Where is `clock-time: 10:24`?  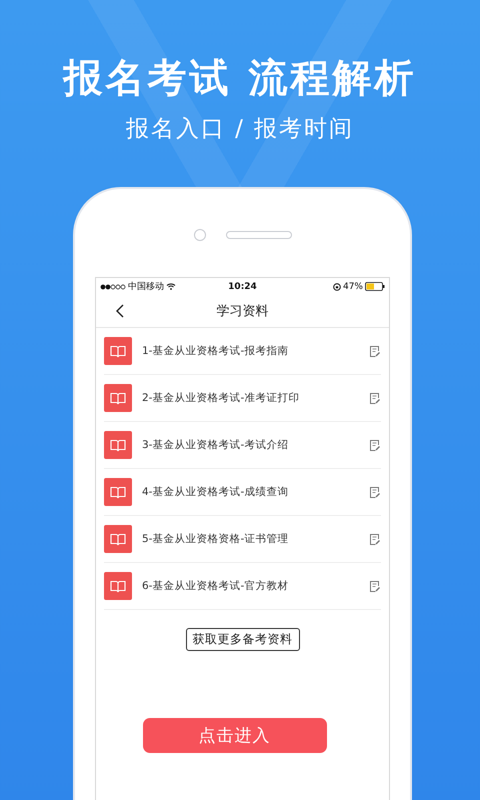
clock-time: 10:24 is located at coordinates (242, 287).